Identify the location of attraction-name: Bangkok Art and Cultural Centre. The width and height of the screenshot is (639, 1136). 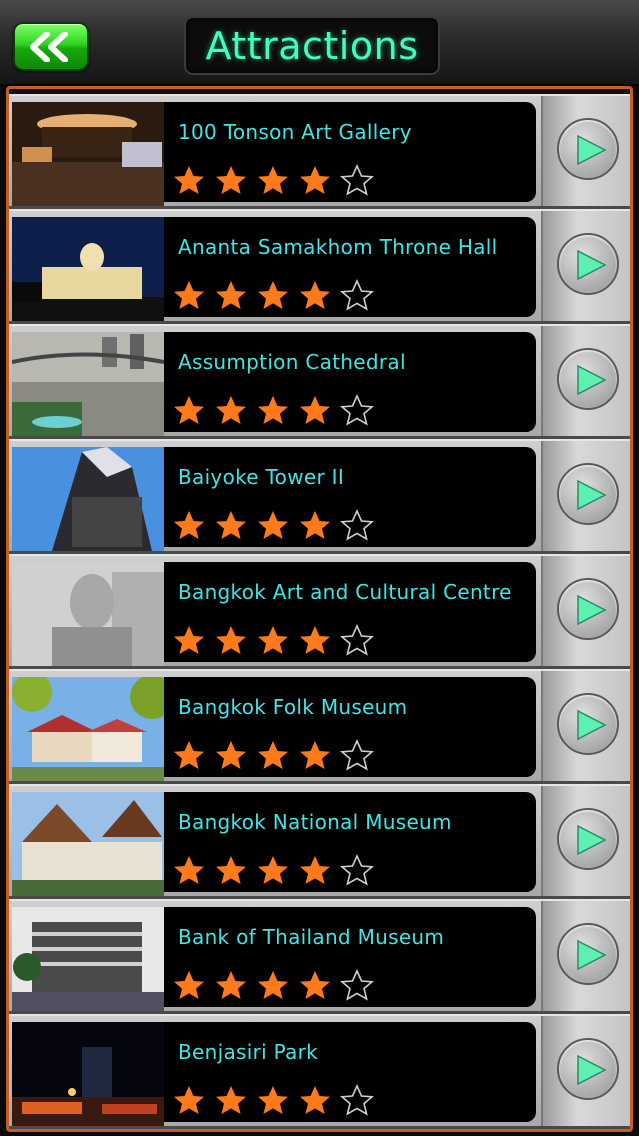
(345, 592).